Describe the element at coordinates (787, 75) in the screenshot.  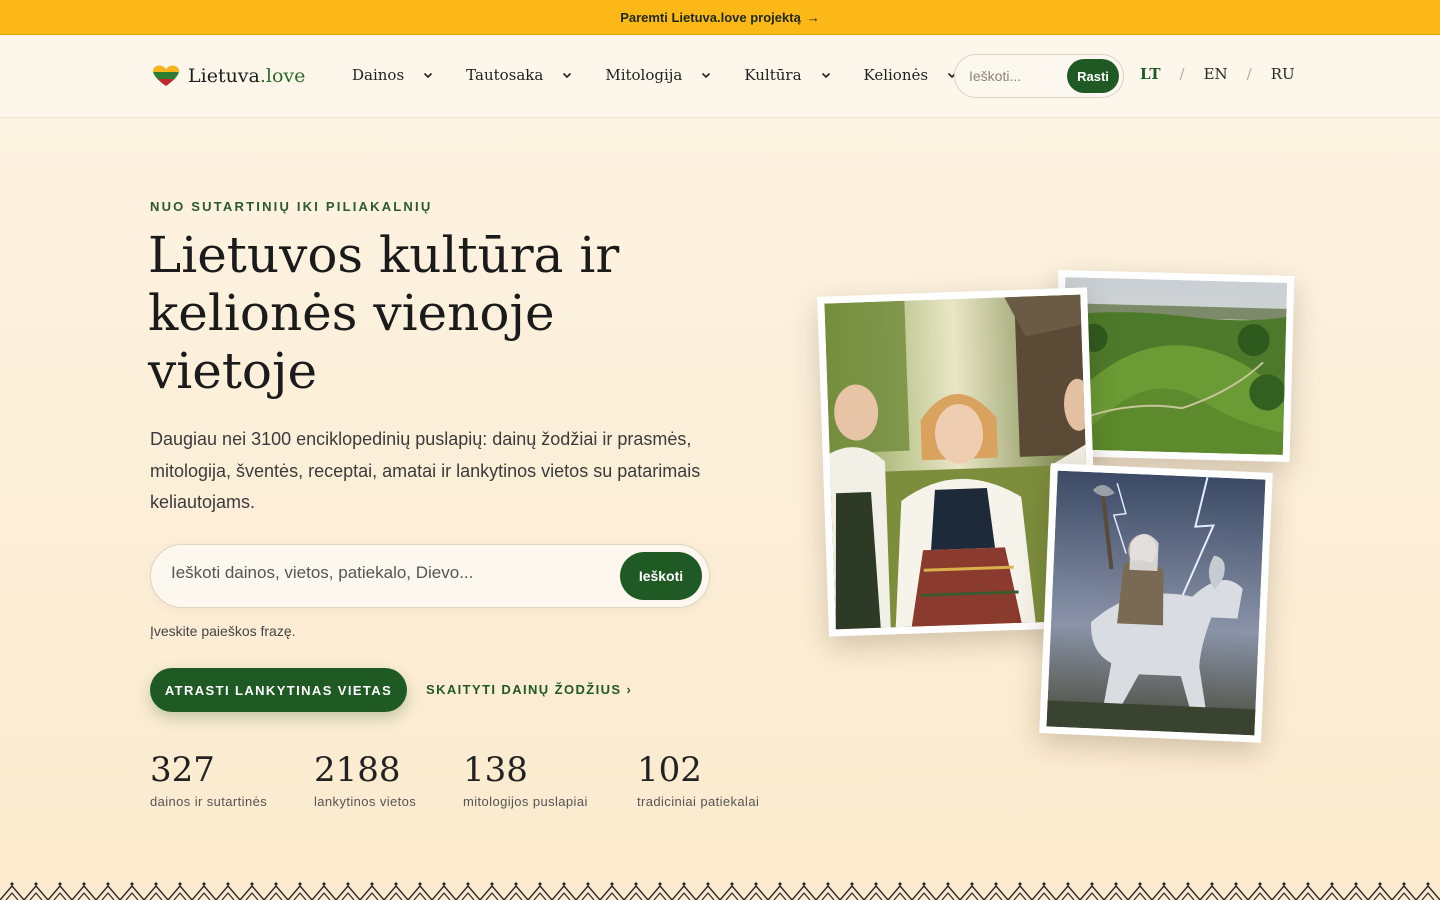
I see `nav-item-kultura: Kultūra` at that location.